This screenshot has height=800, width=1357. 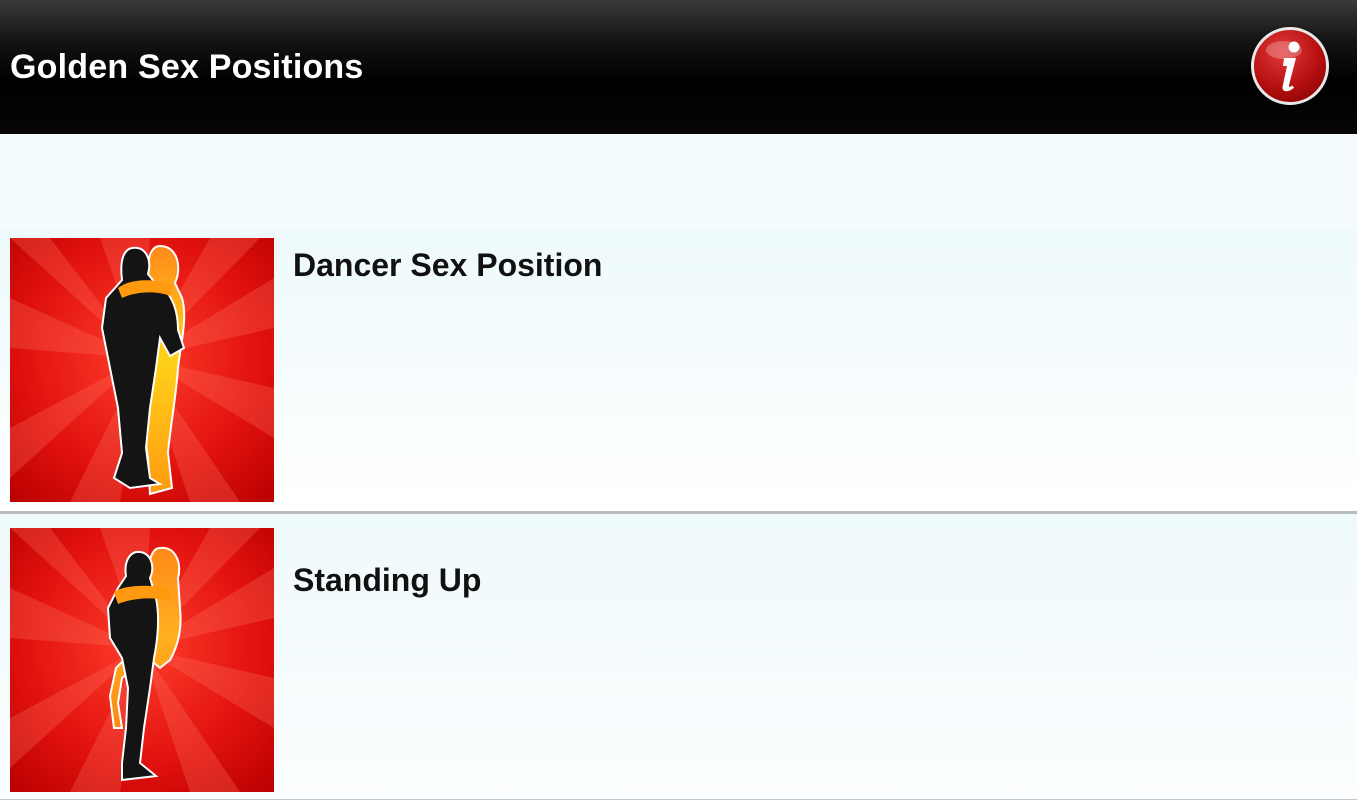 I want to click on list-item-label: Dancer Sex Position, so click(x=448, y=265).